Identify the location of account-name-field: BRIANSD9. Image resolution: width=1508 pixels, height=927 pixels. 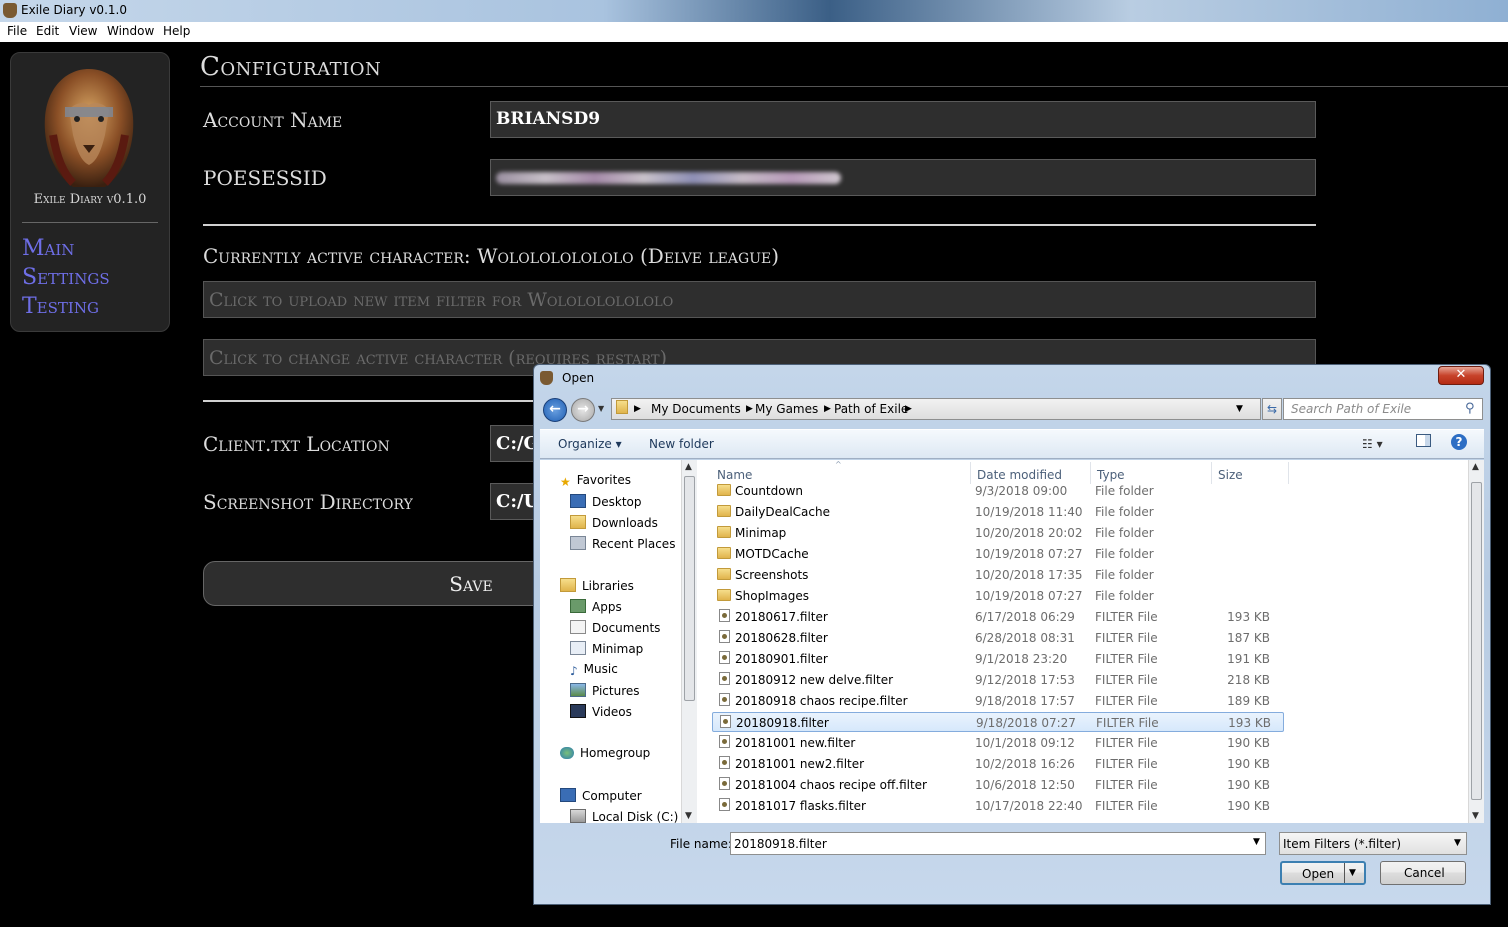
(903, 119).